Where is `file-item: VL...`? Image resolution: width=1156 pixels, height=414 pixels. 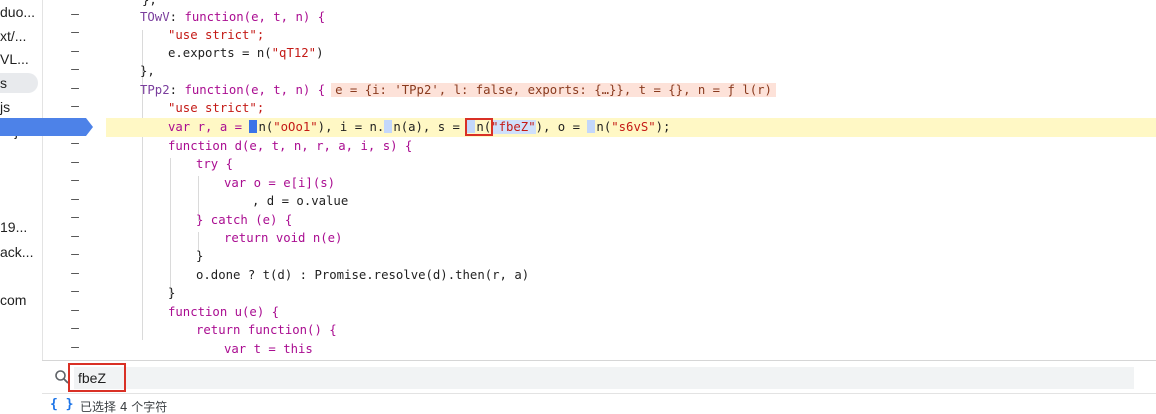
file-item: VL... is located at coordinates (21, 59).